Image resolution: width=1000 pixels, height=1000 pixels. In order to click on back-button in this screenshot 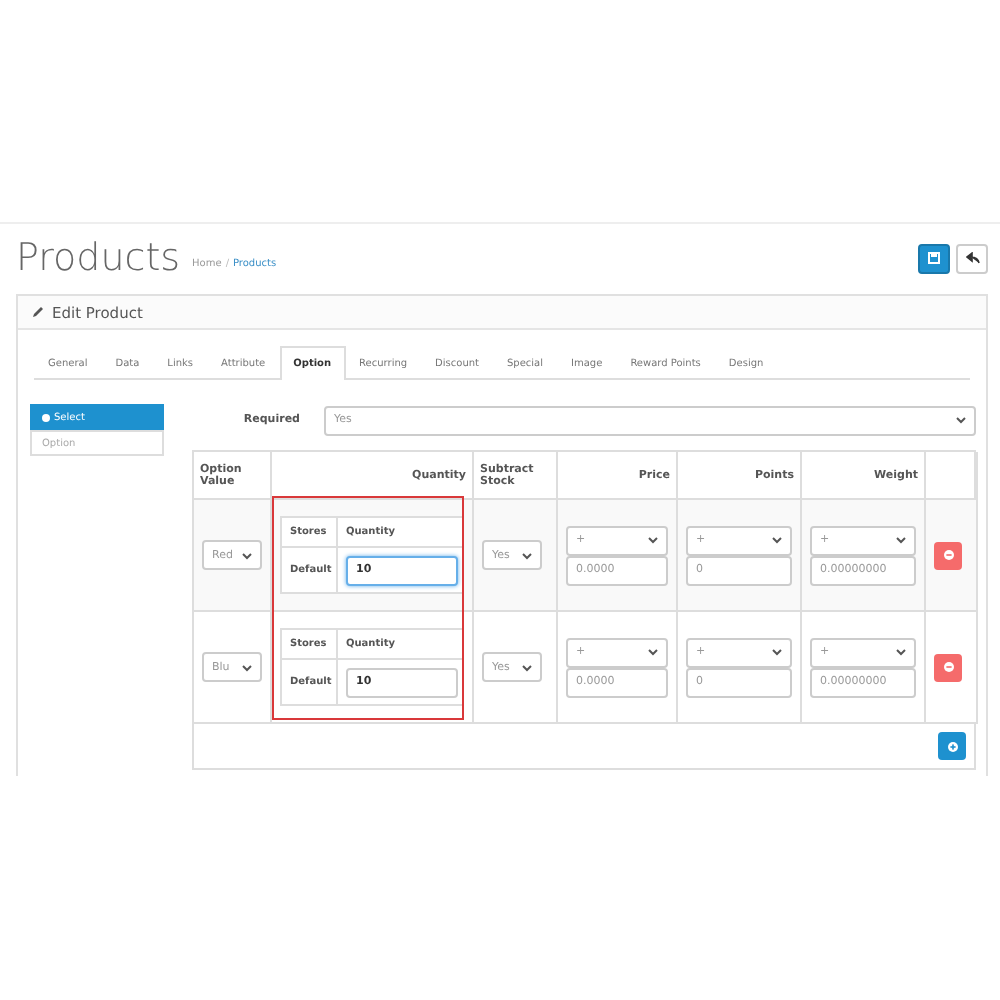, I will do `click(972, 258)`.